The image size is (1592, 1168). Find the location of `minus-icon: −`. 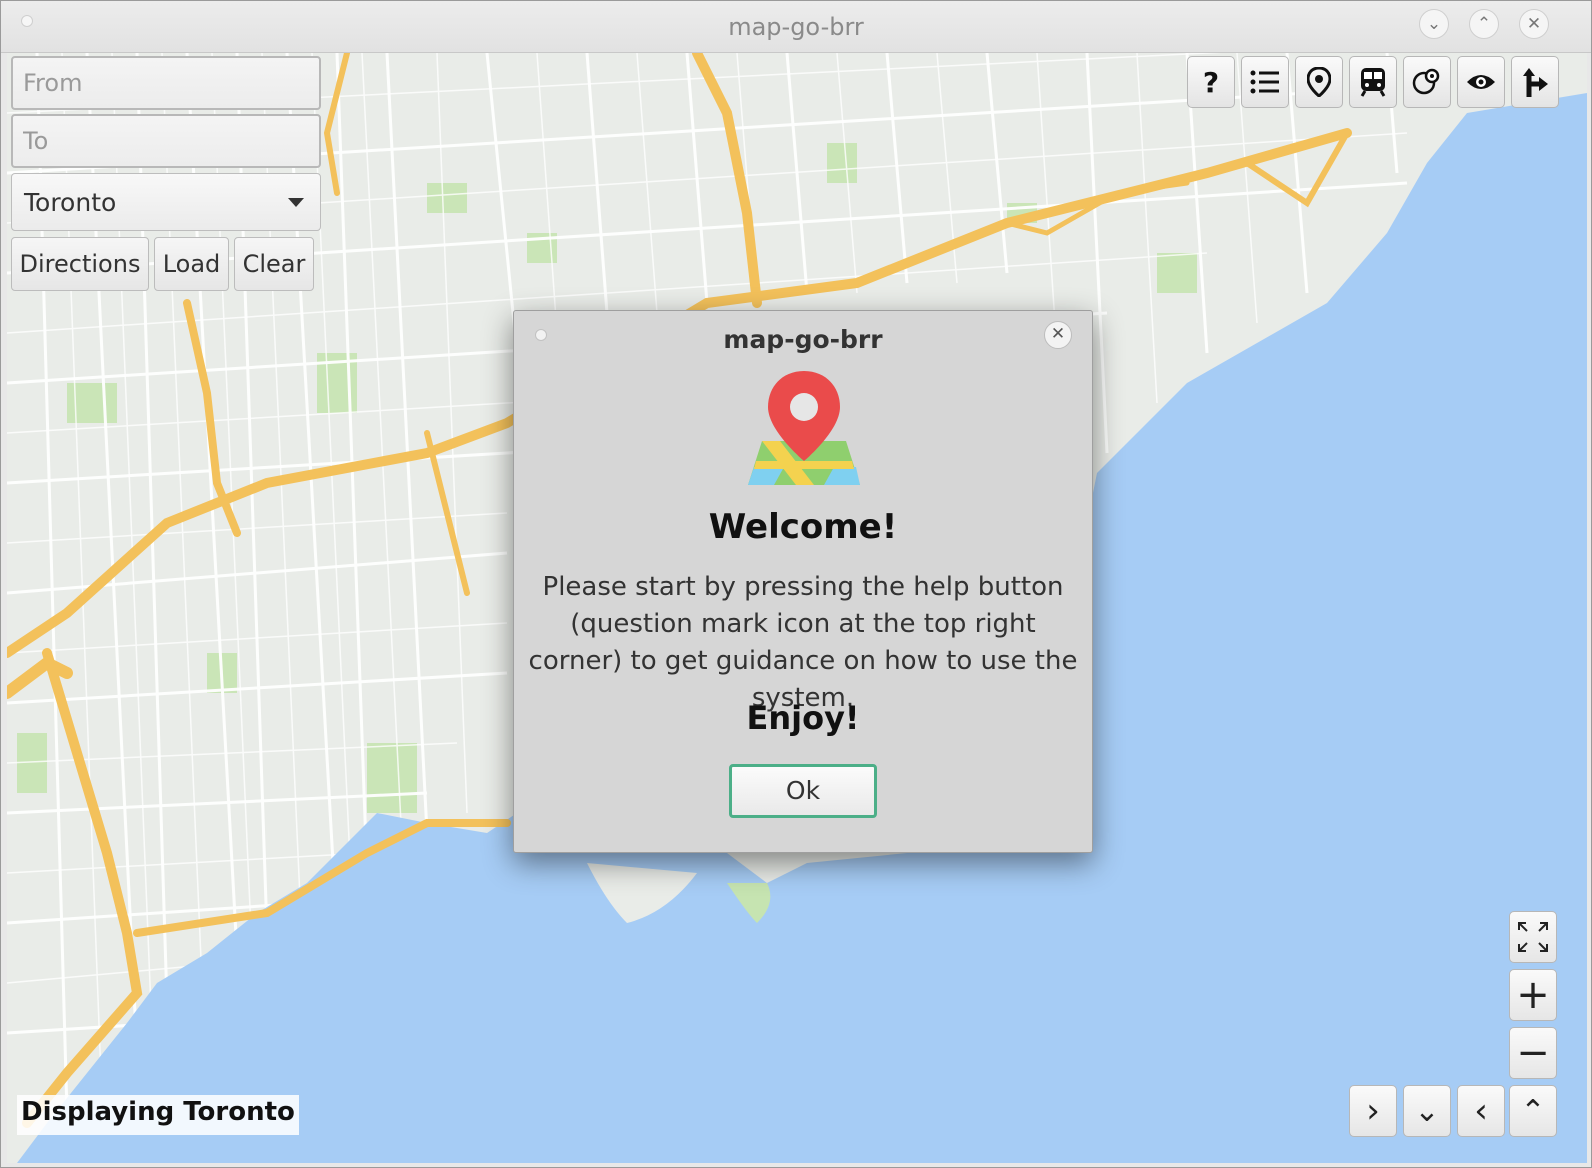

minus-icon: − is located at coordinates (1533, 1053).